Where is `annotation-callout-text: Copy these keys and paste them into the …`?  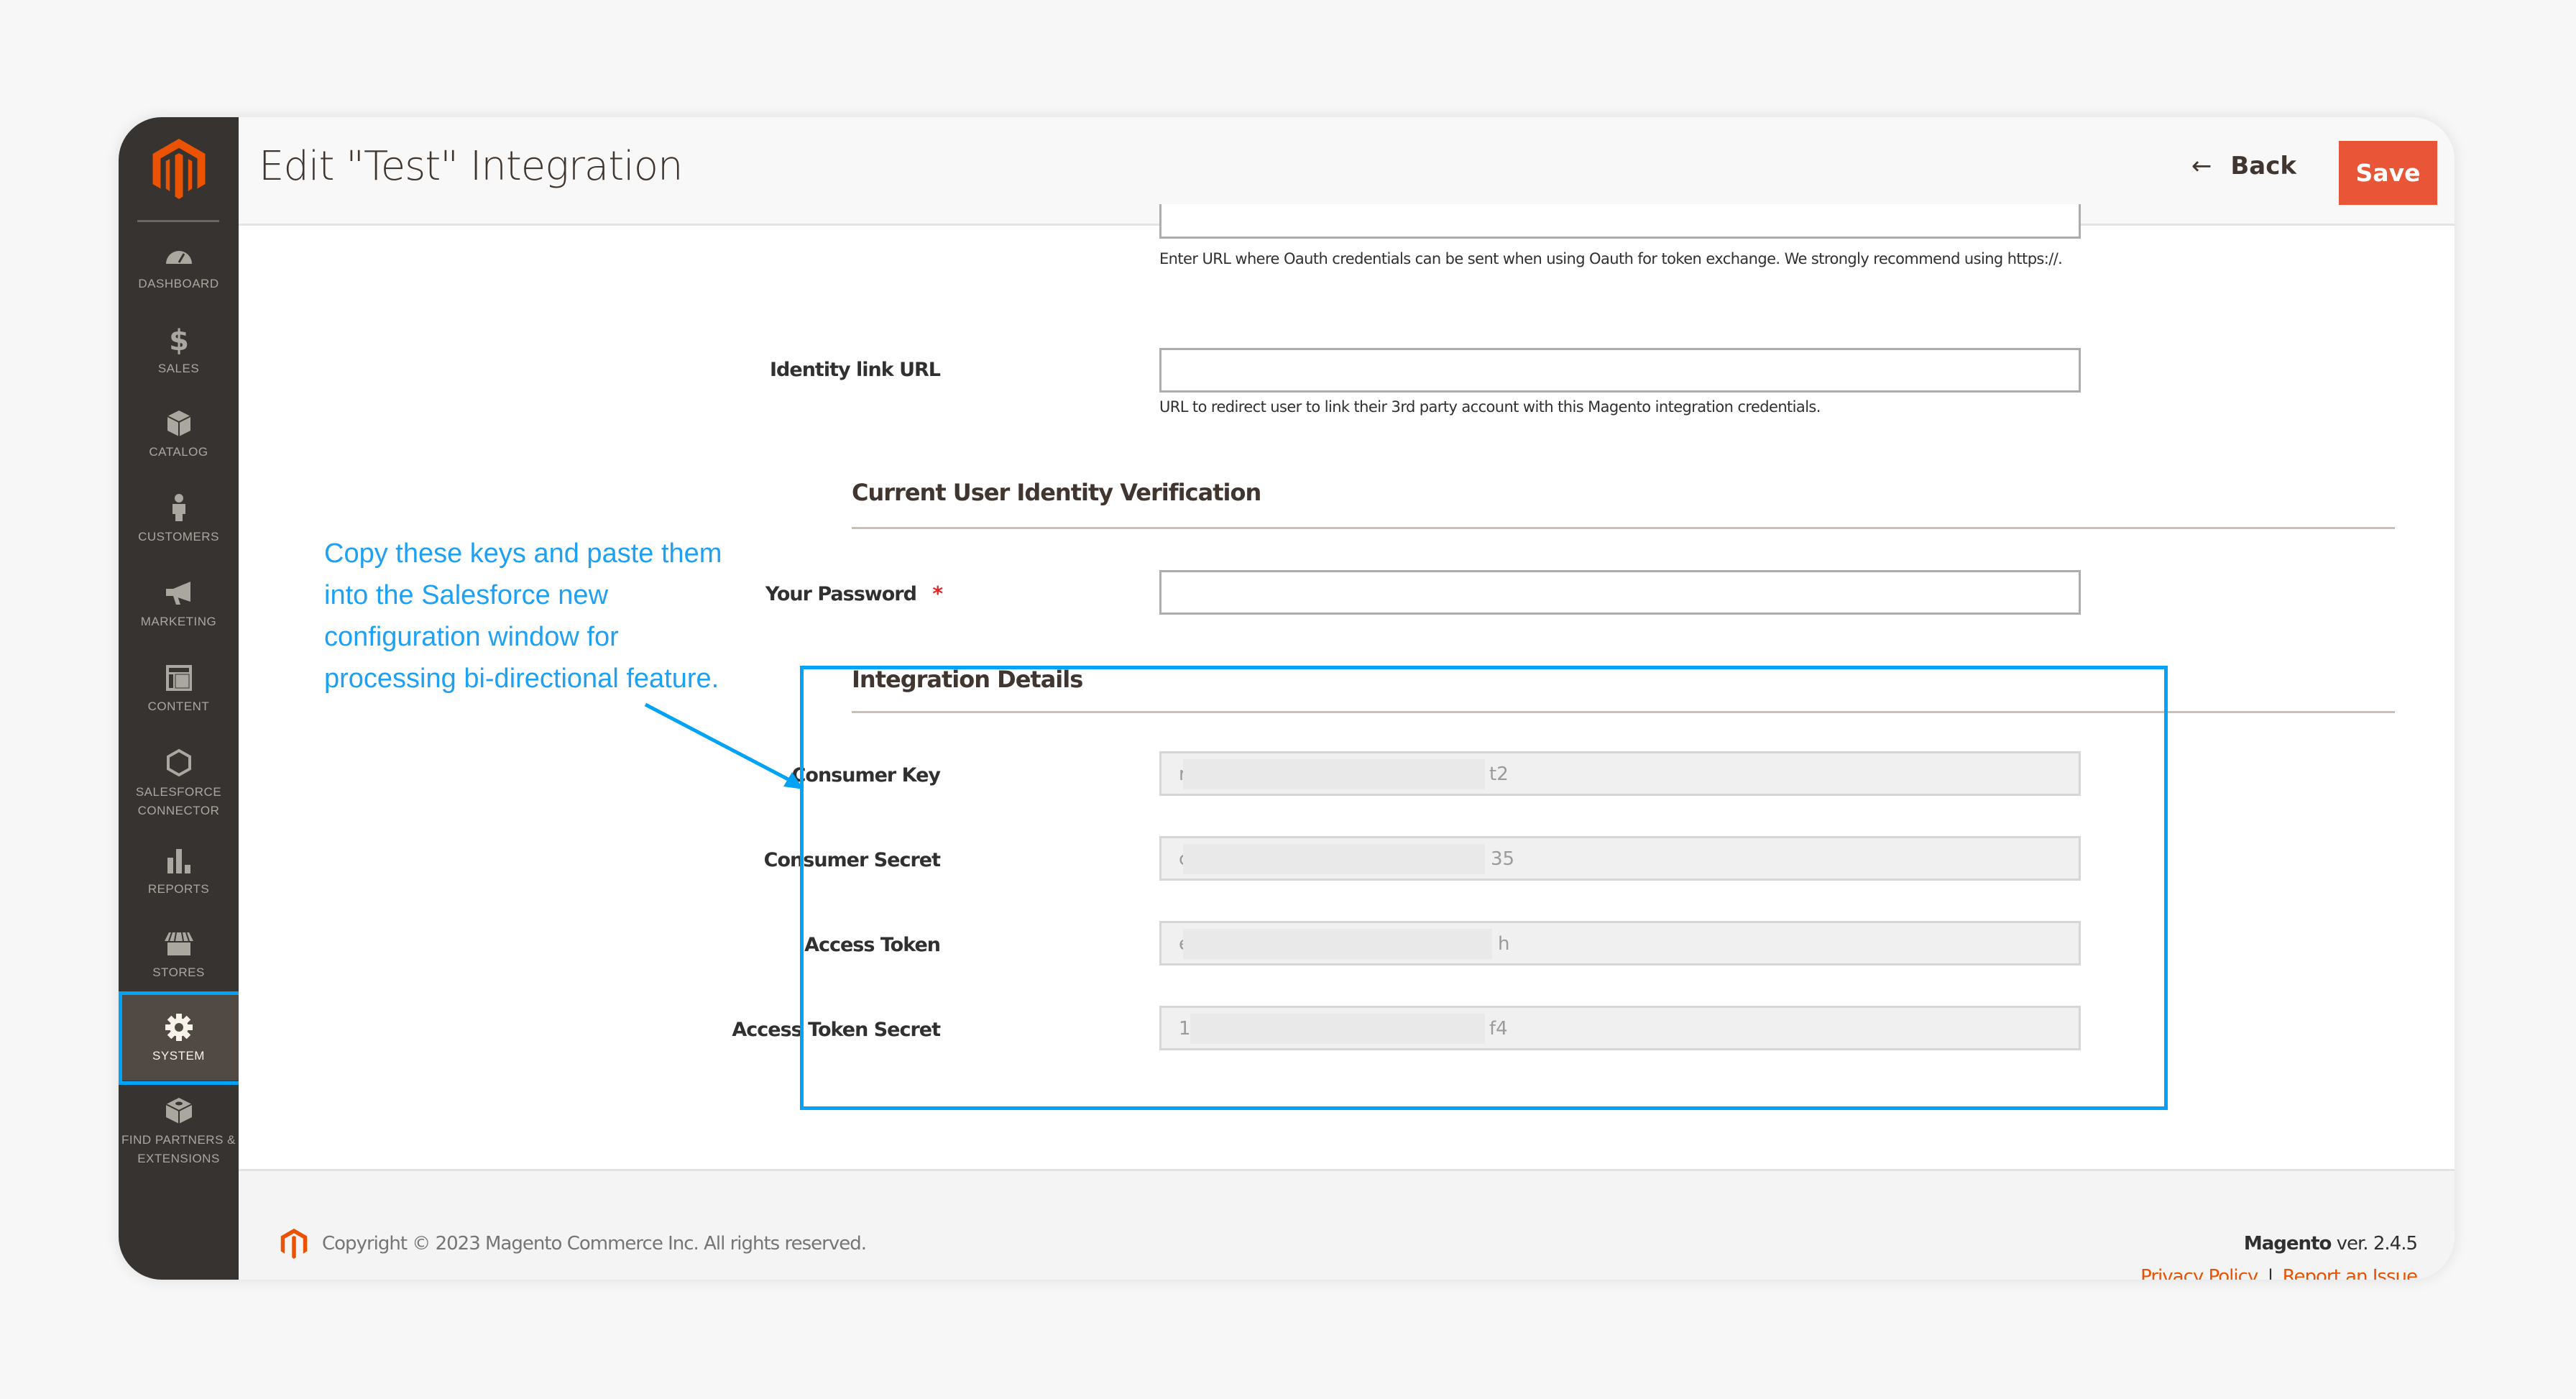 annotation-callout-text: Copy these keys and paste them into the … is located at coordinates (523, 616).